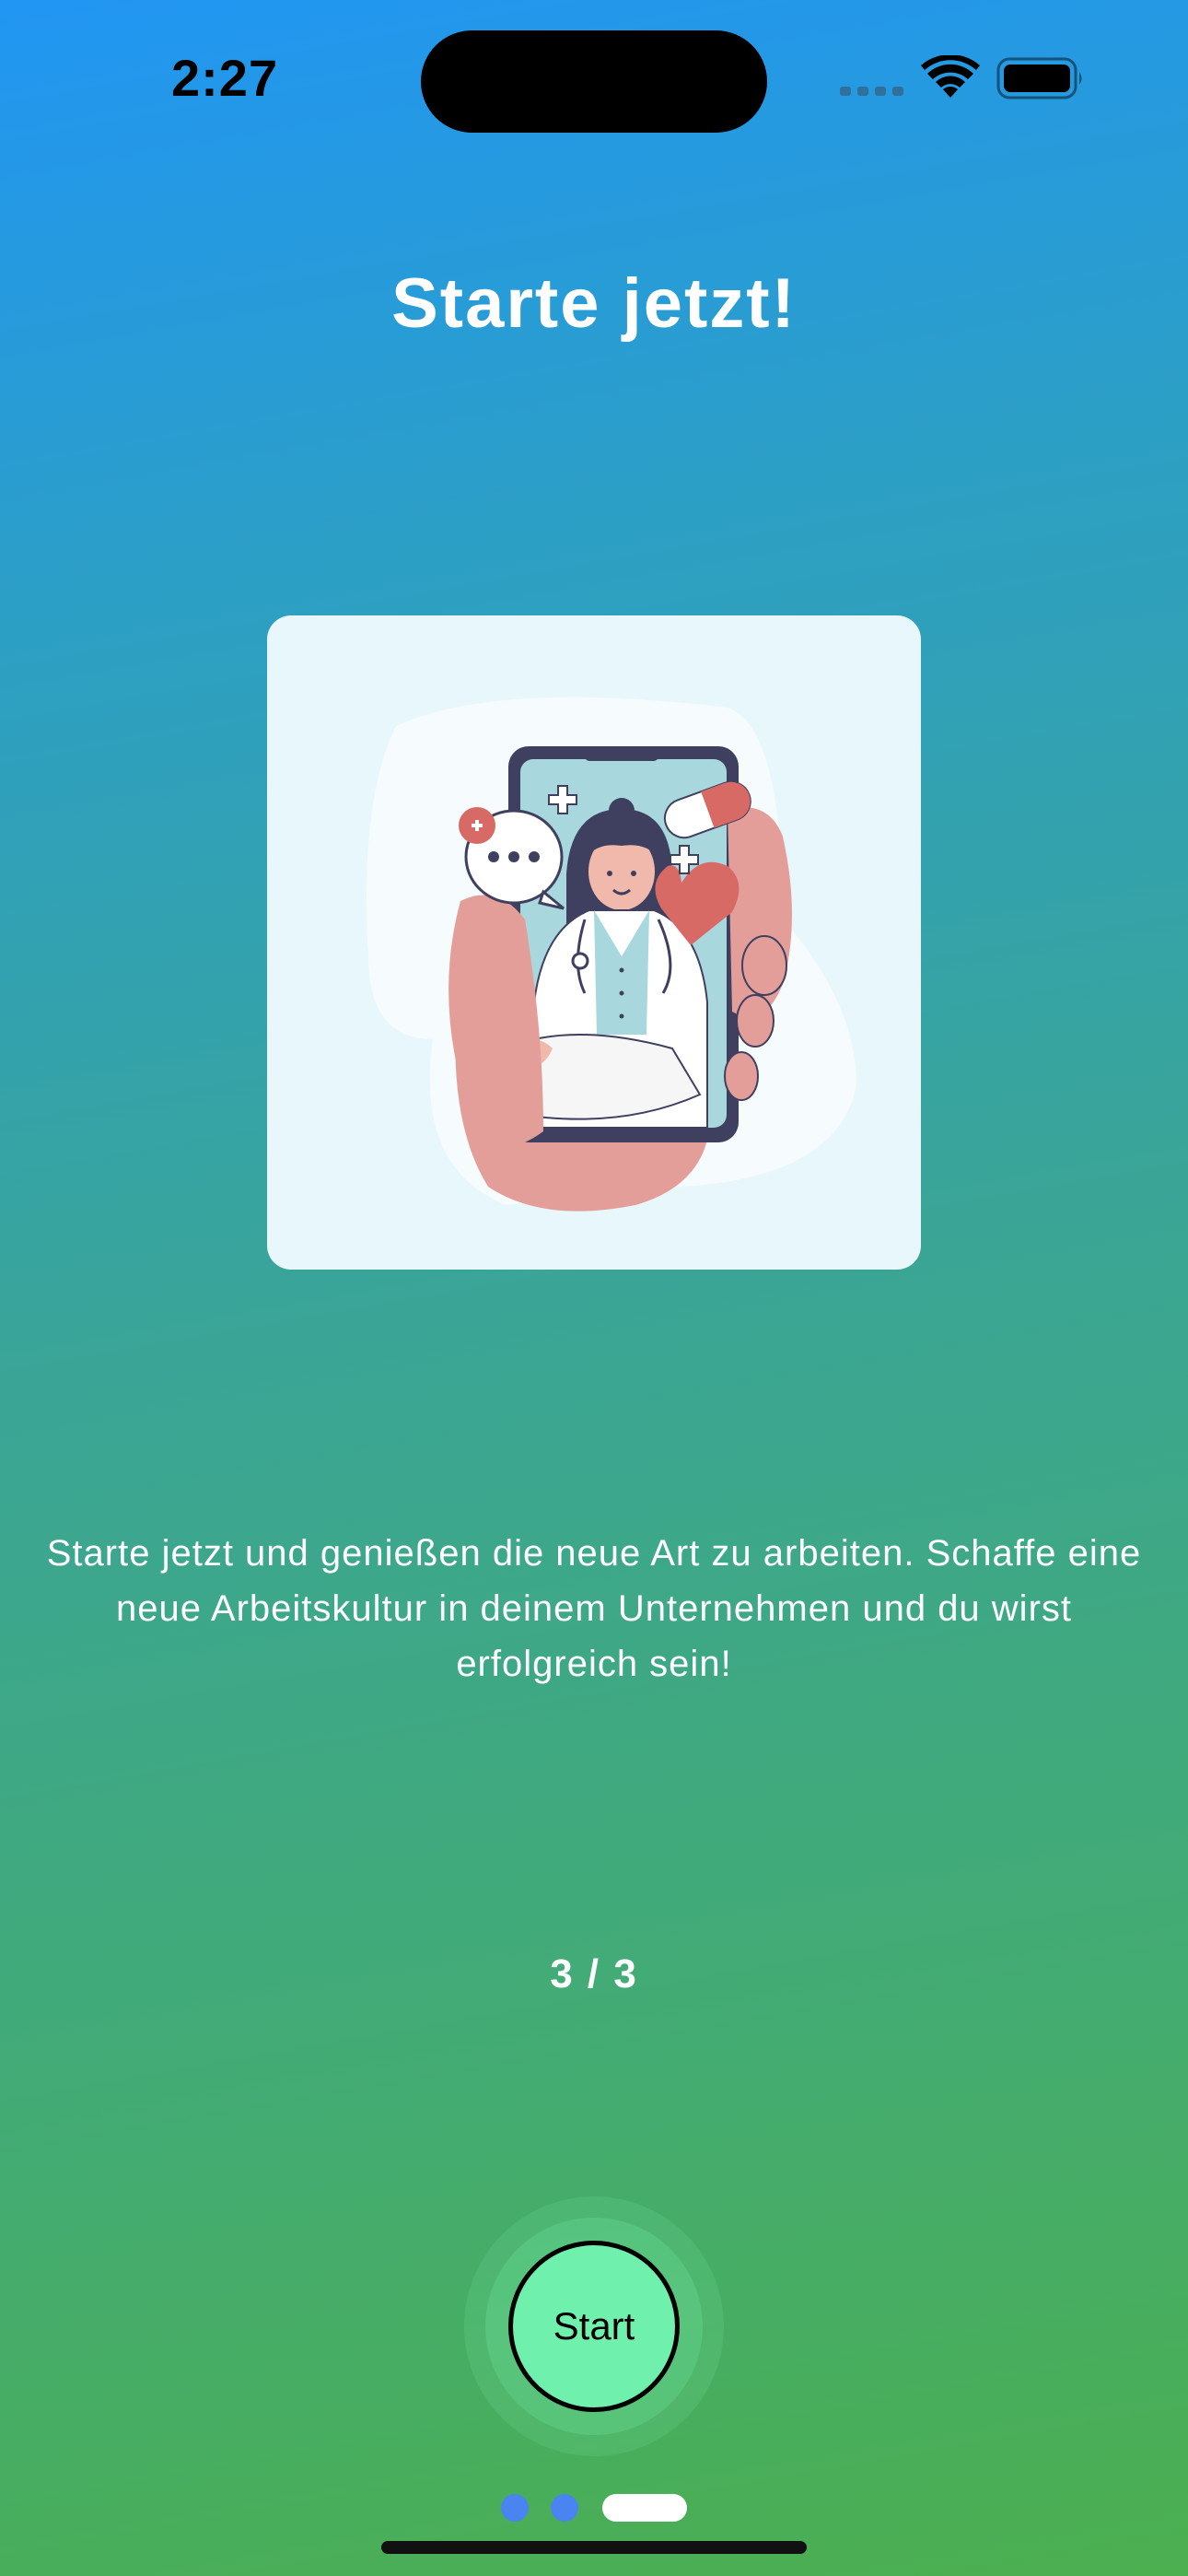 The height and width of the screenshot is (2576, 1188). I want to click on pagination-dots, so click(594, 2508).